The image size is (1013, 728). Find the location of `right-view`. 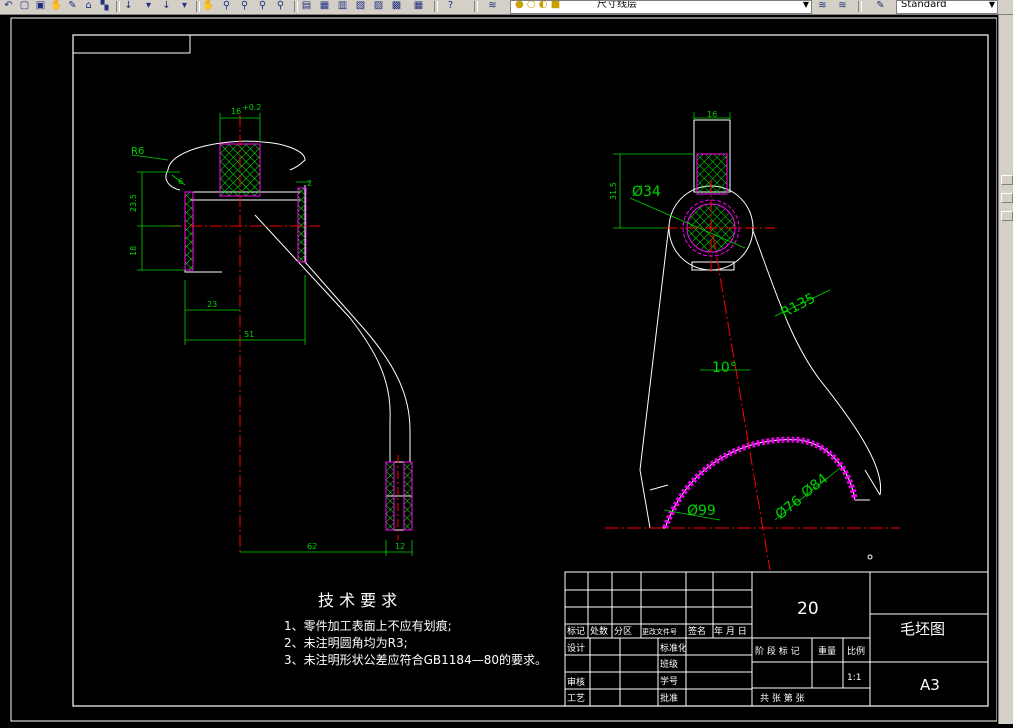

right-view is located at coordinates (760, 339).